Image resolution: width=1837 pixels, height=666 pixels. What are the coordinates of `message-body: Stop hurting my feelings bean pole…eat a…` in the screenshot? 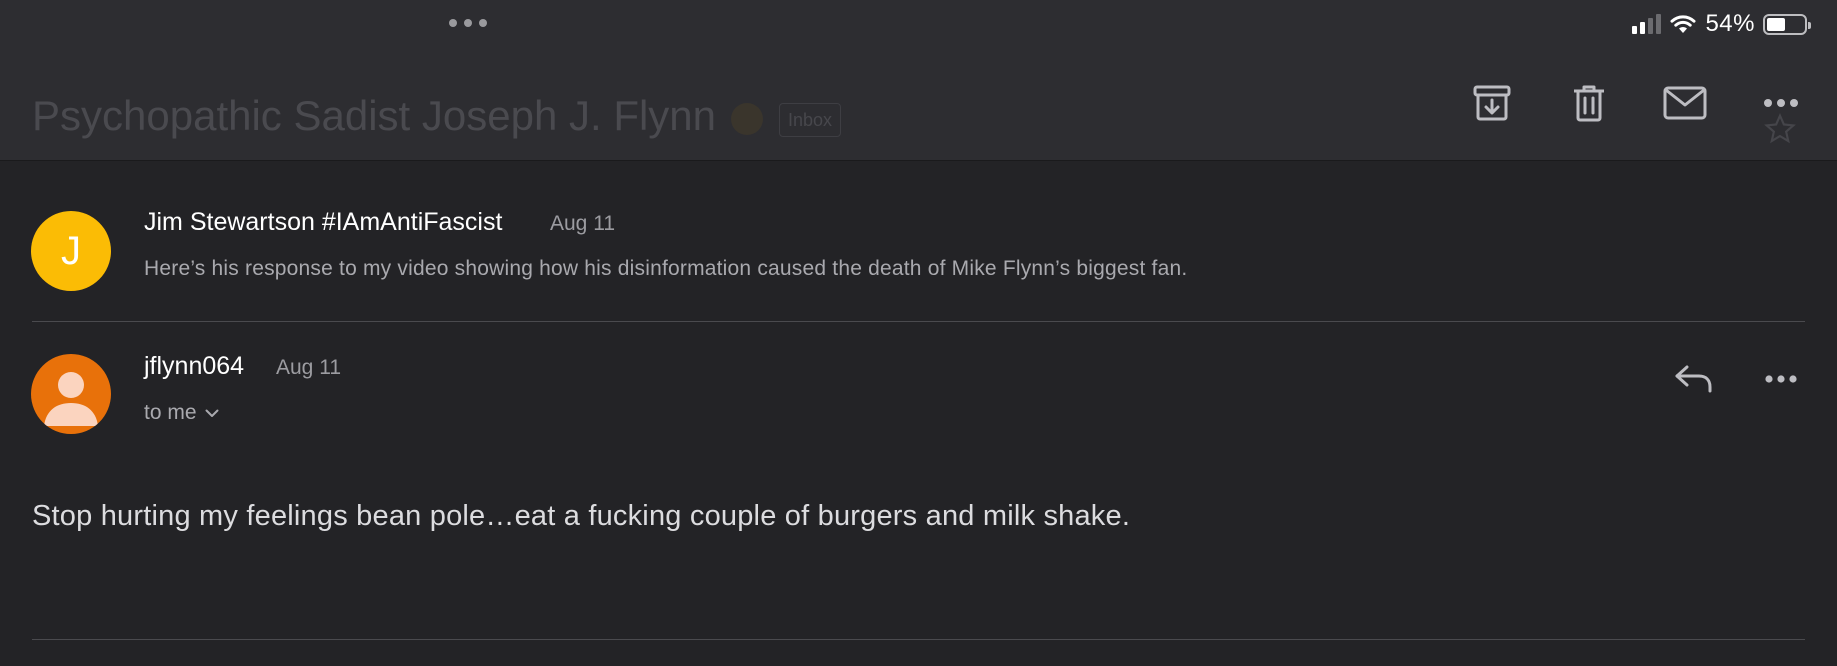 It's located at (581, 516).